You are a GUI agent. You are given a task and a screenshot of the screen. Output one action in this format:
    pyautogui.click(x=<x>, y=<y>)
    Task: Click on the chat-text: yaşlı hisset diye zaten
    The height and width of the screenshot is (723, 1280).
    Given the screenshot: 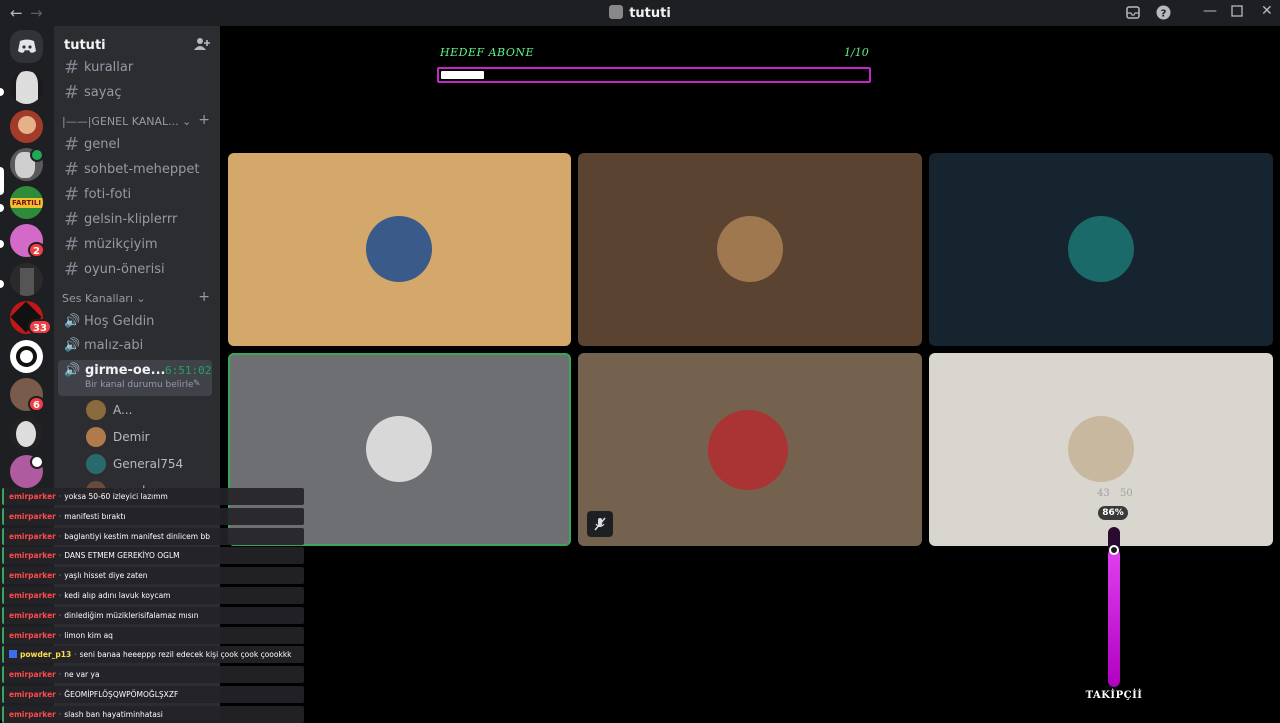 What is the action you would take?
    pyautogui.click(x=106, y=576)
    